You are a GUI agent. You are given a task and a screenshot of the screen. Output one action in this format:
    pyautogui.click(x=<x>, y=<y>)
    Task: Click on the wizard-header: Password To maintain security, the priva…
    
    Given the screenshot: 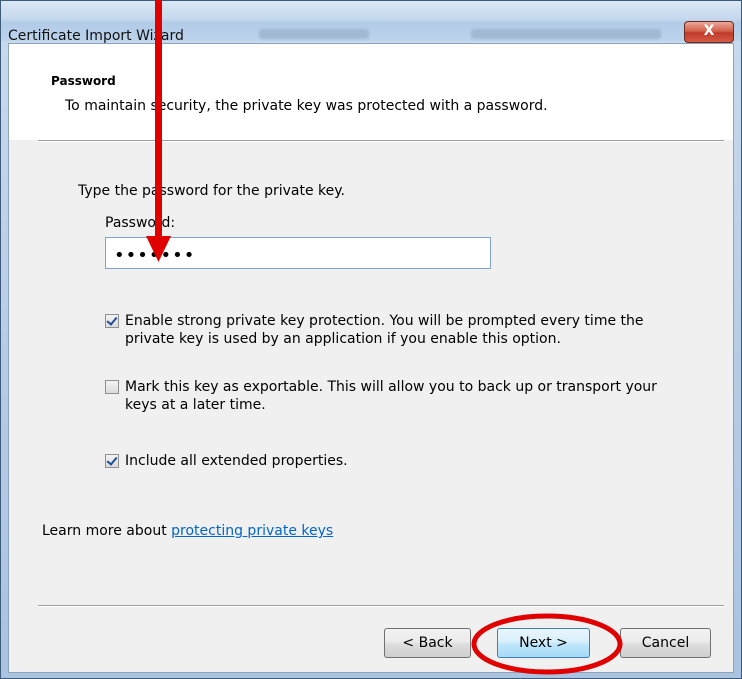 What is the action you would take?
    pyautogui.click(x=371, y=92)
    